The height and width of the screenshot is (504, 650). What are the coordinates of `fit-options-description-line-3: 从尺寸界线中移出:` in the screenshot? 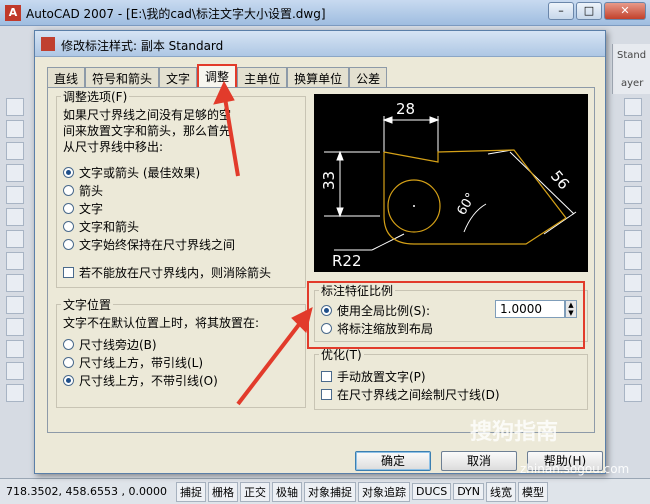 It's located at (113, 147).